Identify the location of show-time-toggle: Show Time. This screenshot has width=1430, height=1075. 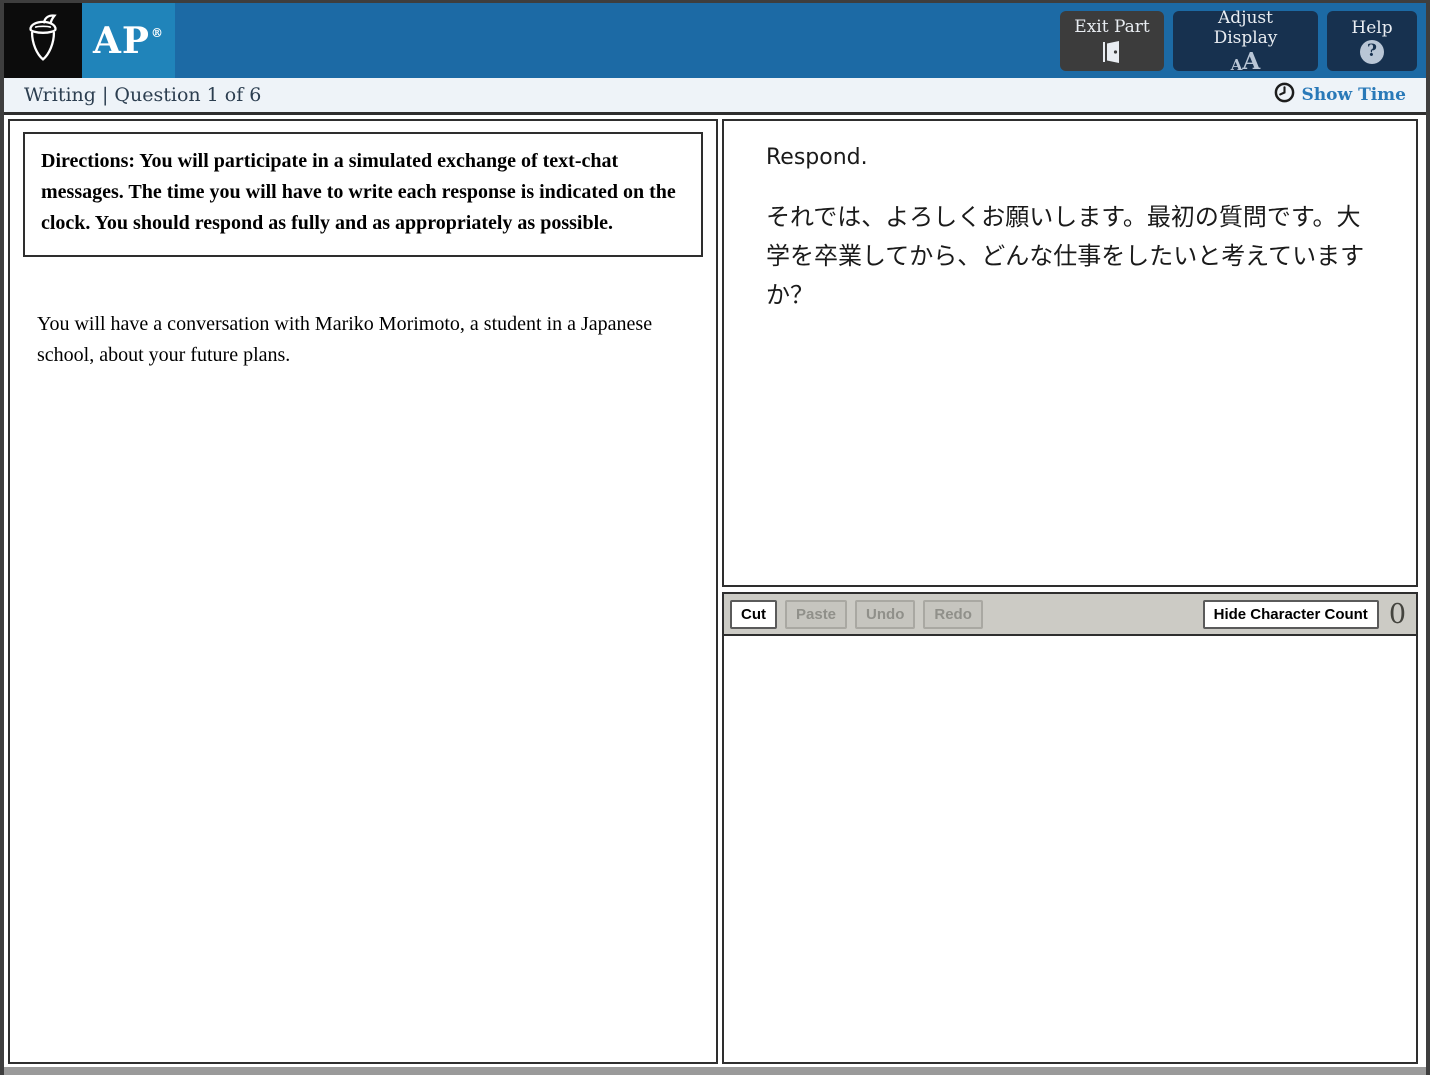
(1340, 95).